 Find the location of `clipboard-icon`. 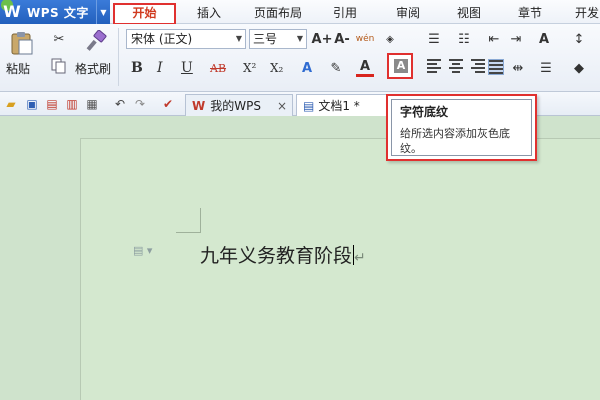

clipboard-icon is located at coordinates (22, 43).